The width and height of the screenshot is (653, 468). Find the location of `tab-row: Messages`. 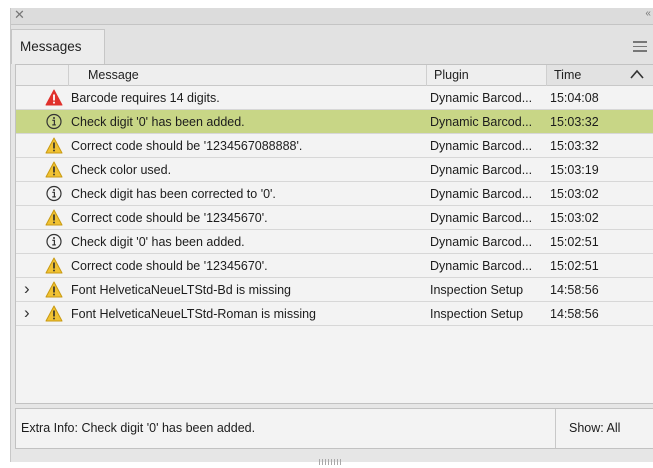

tab-row: Messages is located at coordinates (332, 44).